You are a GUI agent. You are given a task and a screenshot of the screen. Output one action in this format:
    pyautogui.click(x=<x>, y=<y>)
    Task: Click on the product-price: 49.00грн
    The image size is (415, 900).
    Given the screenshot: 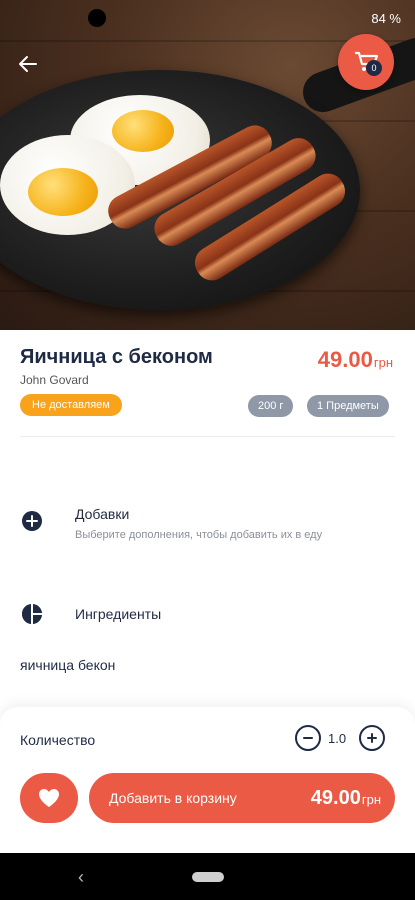 What is the action you would take?
    pyautogui.click(x=355, y=360)
    